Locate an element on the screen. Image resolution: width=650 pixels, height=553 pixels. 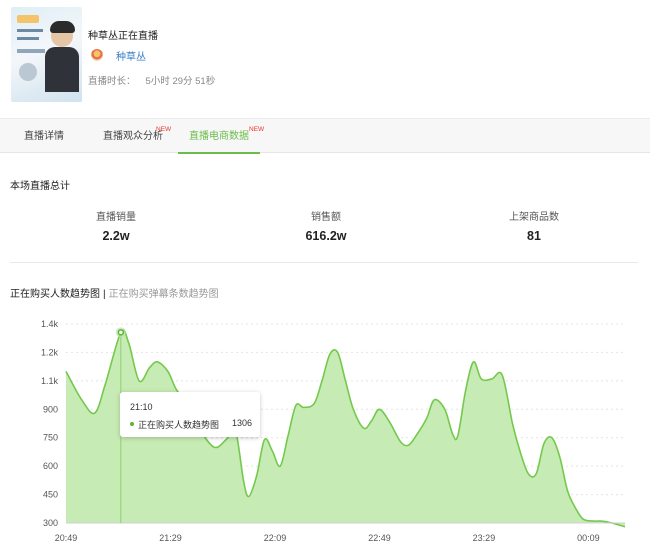
x-tick-label: 20:49 is located at coordinates (66, 538).